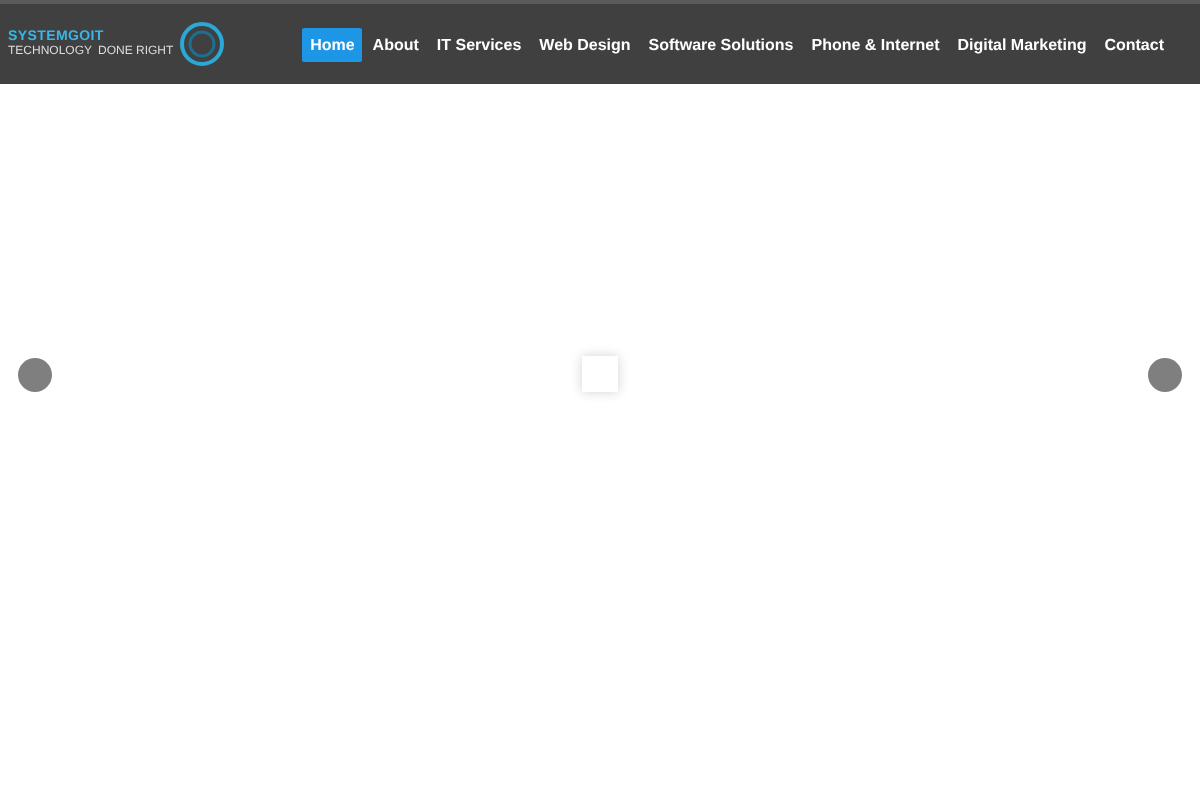 The width and height of the screenshot is (1200, 800). What do you see at coordinates (479, 44) in the screenshot?
I see `nav-link: IT Services` at bounding box center [479, 44].